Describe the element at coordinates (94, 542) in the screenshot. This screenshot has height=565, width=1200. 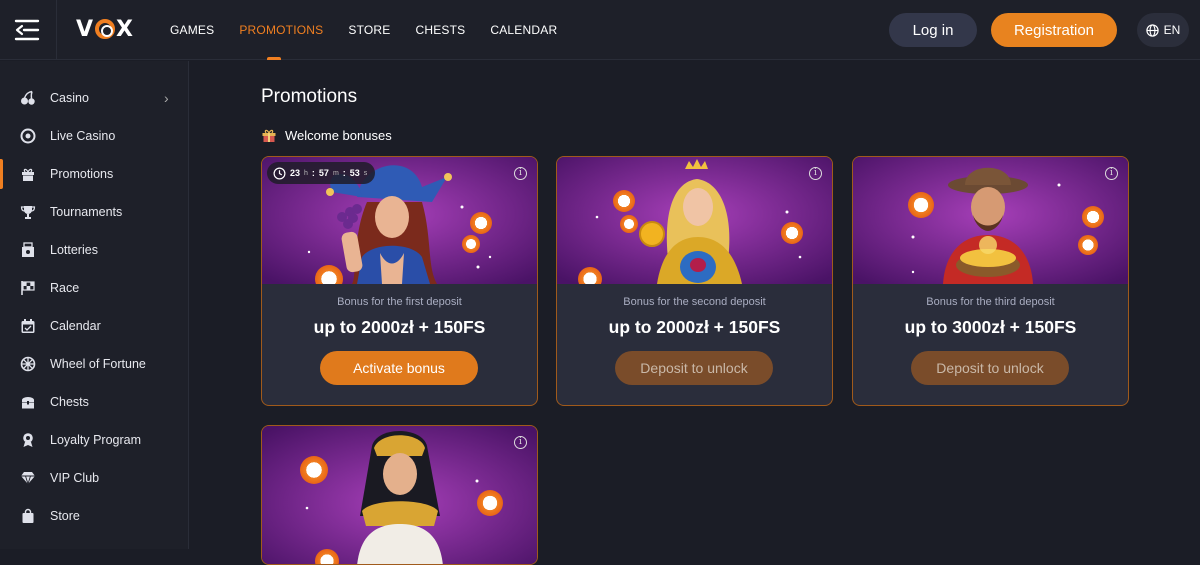
I see `sidebar-item-more` at that location.